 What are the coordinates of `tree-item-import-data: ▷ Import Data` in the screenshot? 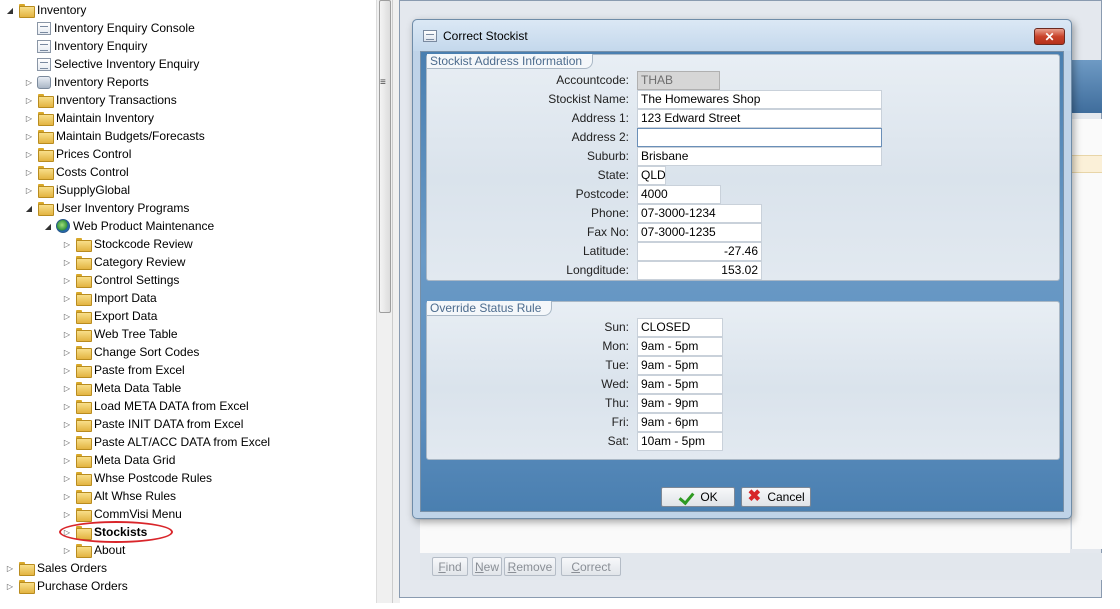 It's located at (109, 298).